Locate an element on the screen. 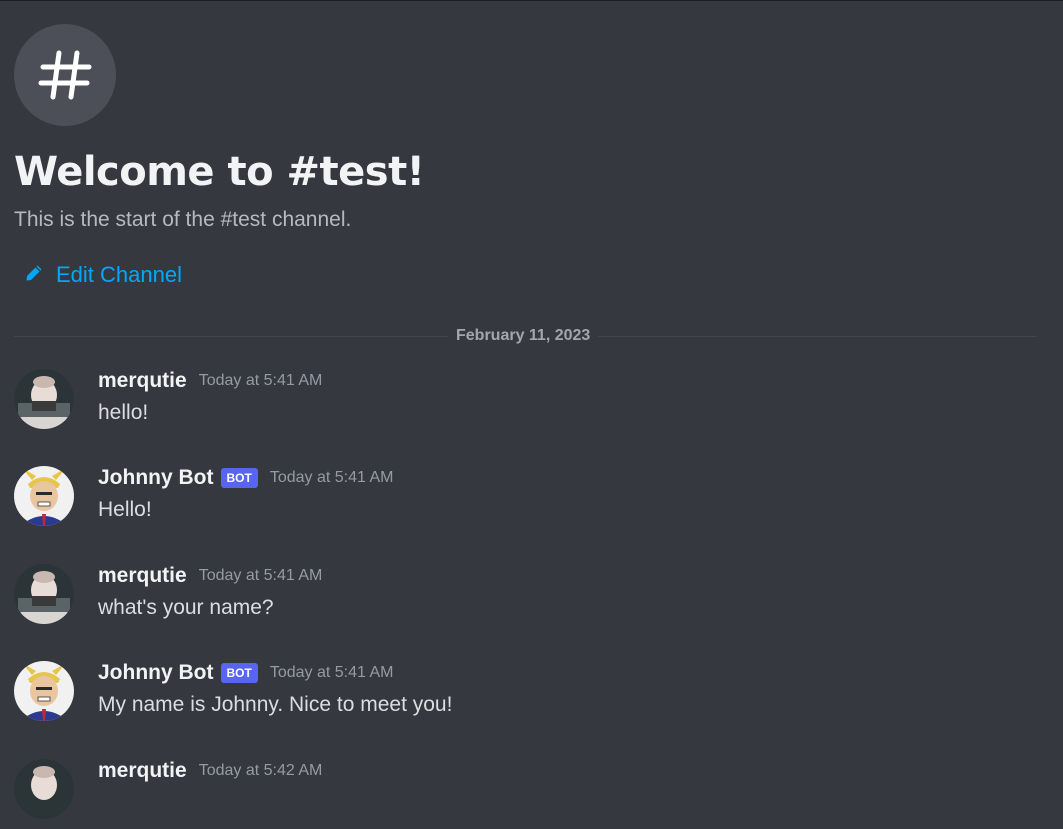 The height and width of the screenshot is (829, 1063). message-header: merqutie Today at 5:42 AM is located at coordinates (210, 771).